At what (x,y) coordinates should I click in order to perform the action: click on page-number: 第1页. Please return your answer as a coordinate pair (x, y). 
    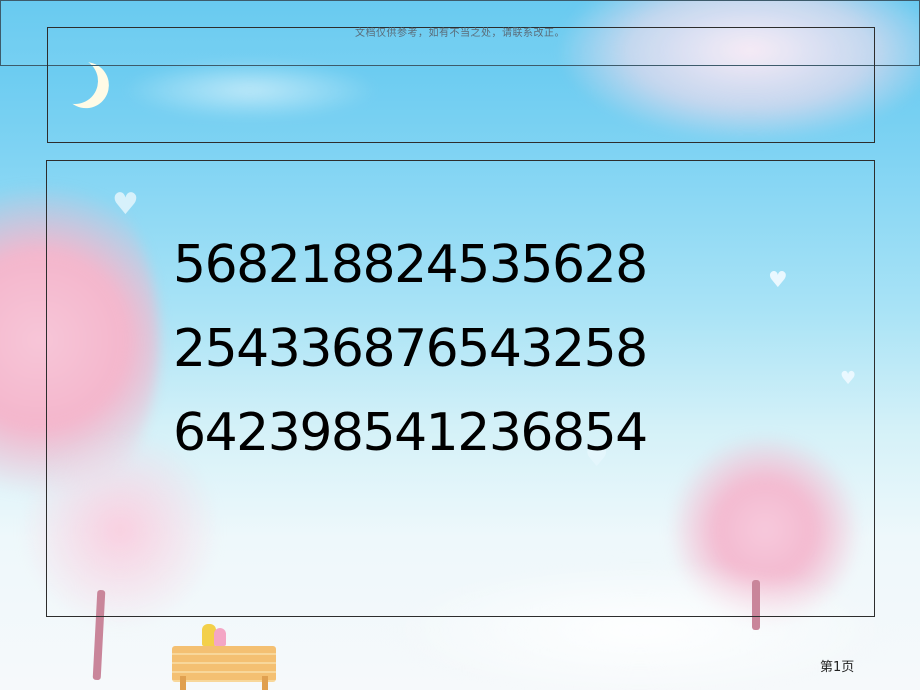
    Looking at the image, I should click on (837, 667).